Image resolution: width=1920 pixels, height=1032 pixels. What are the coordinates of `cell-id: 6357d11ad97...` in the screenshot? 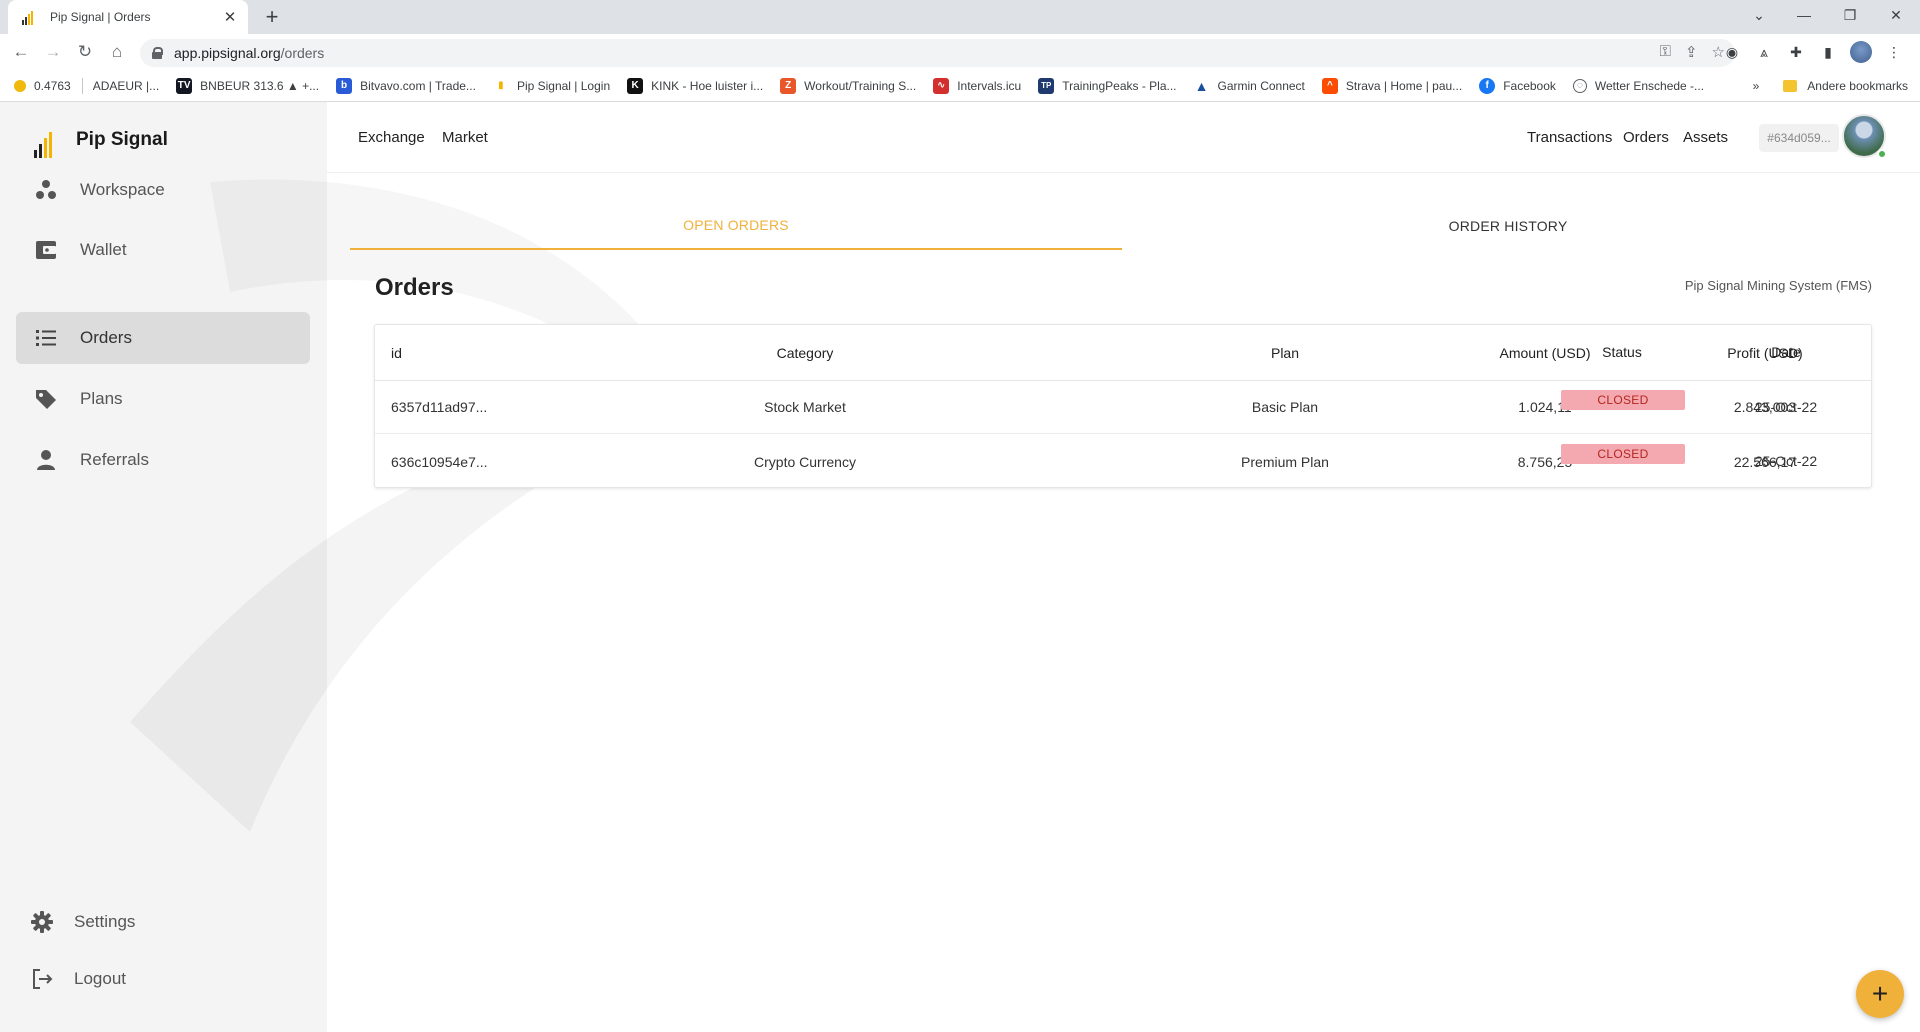 It's located at (491, 407).